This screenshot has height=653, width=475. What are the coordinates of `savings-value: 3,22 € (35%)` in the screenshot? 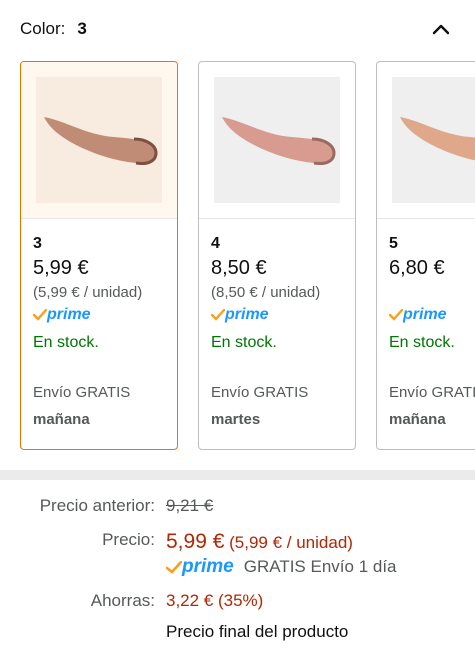 It's located at (215, 600).